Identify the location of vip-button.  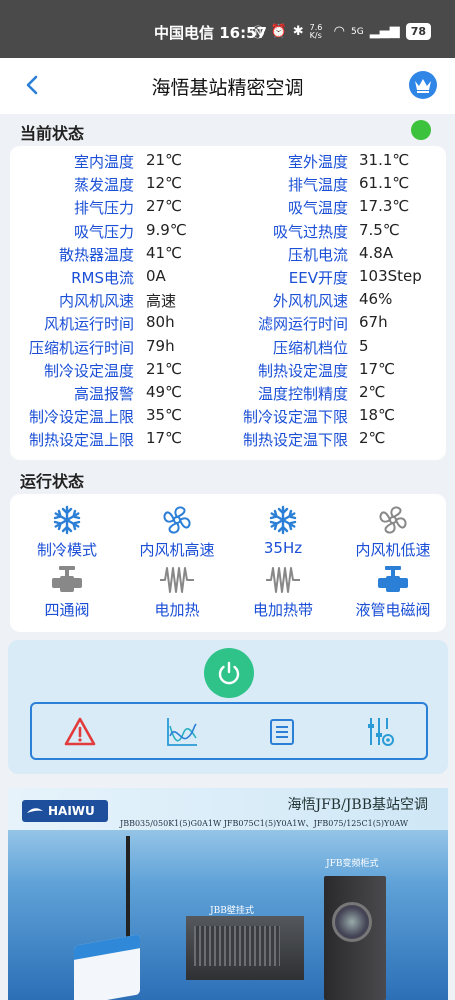
(423, 85).